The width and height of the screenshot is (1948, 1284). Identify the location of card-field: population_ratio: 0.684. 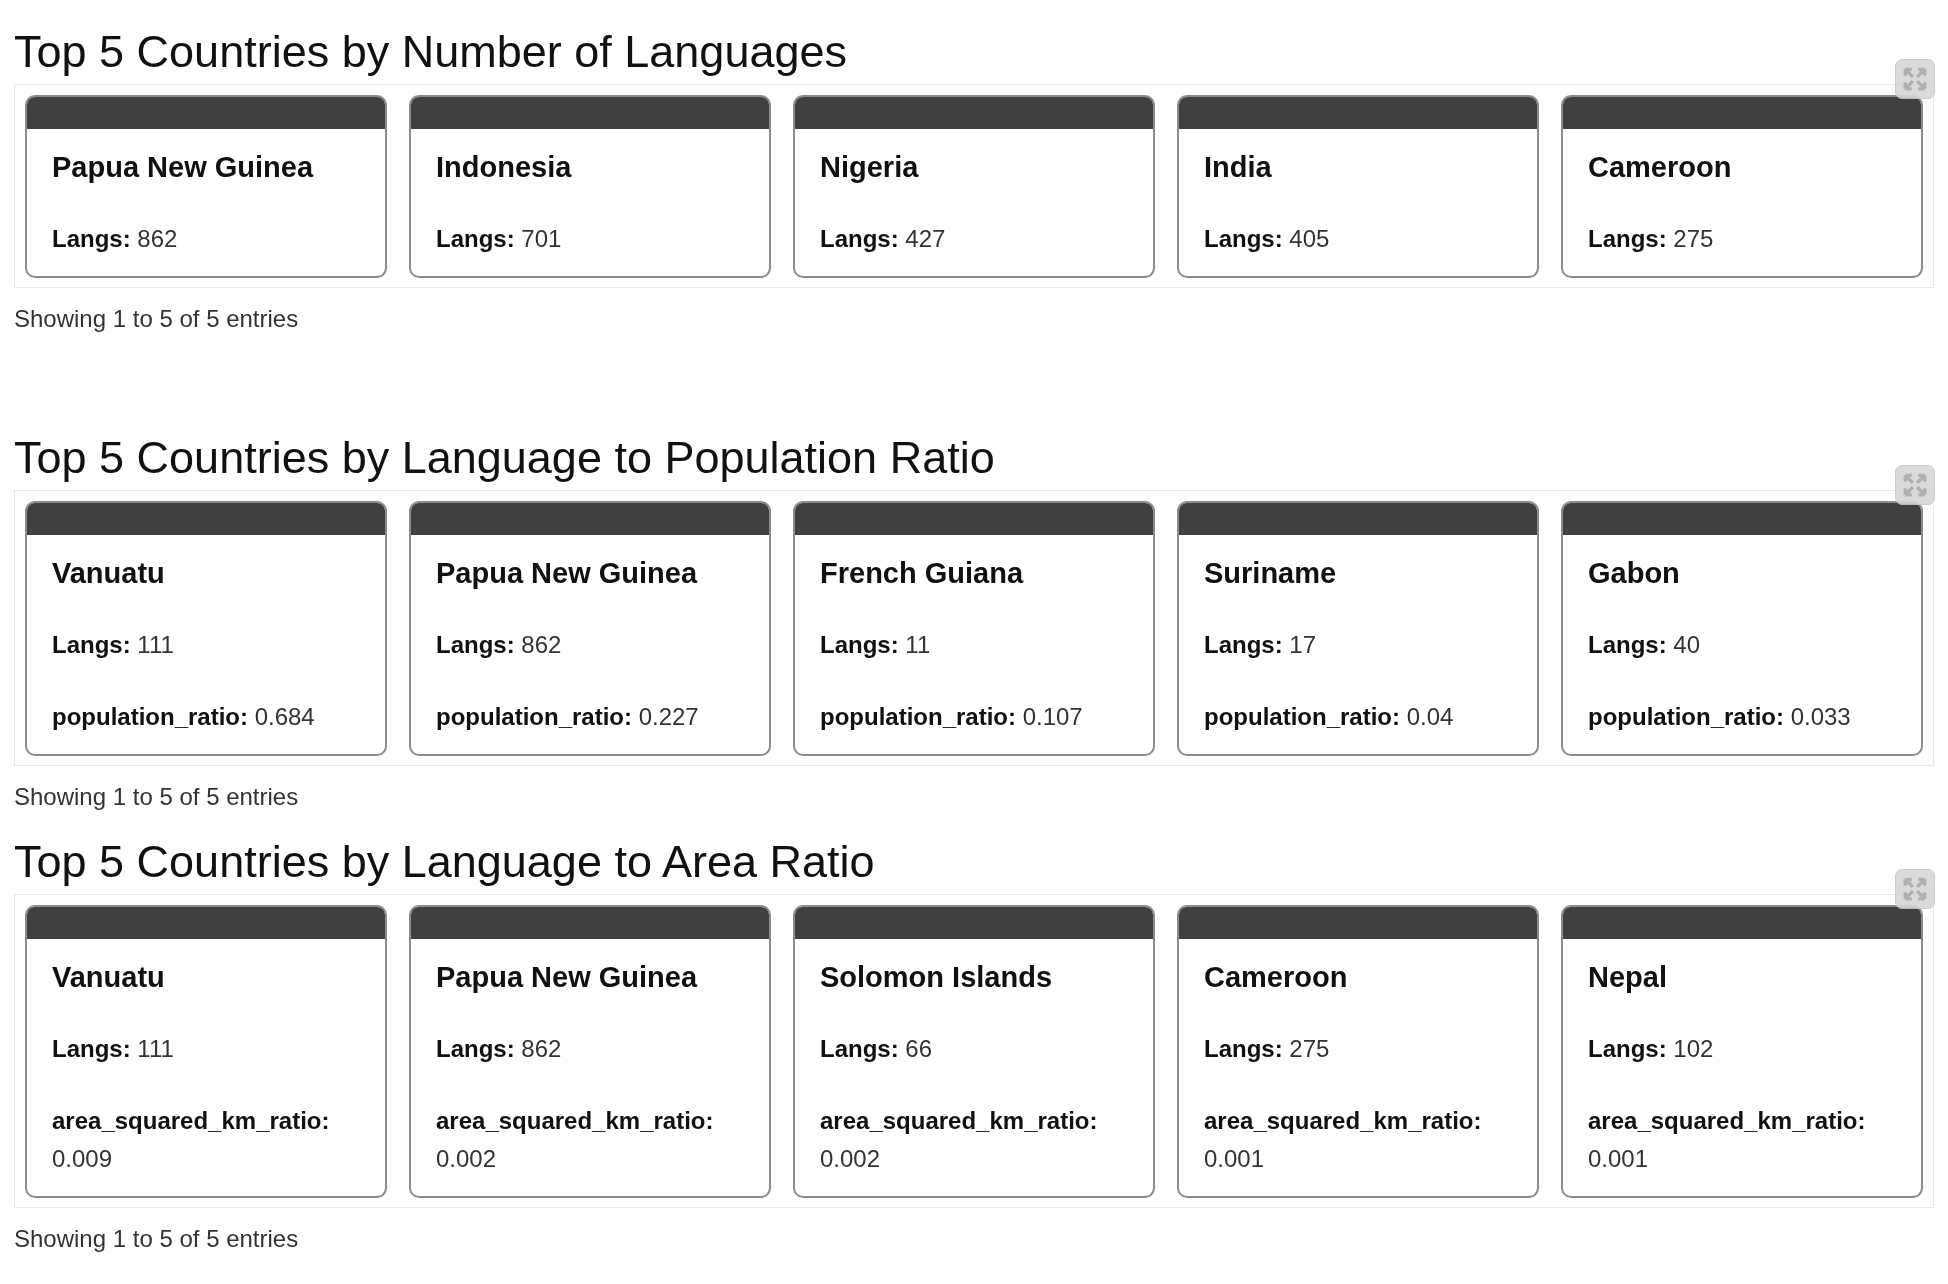
(206, 717).